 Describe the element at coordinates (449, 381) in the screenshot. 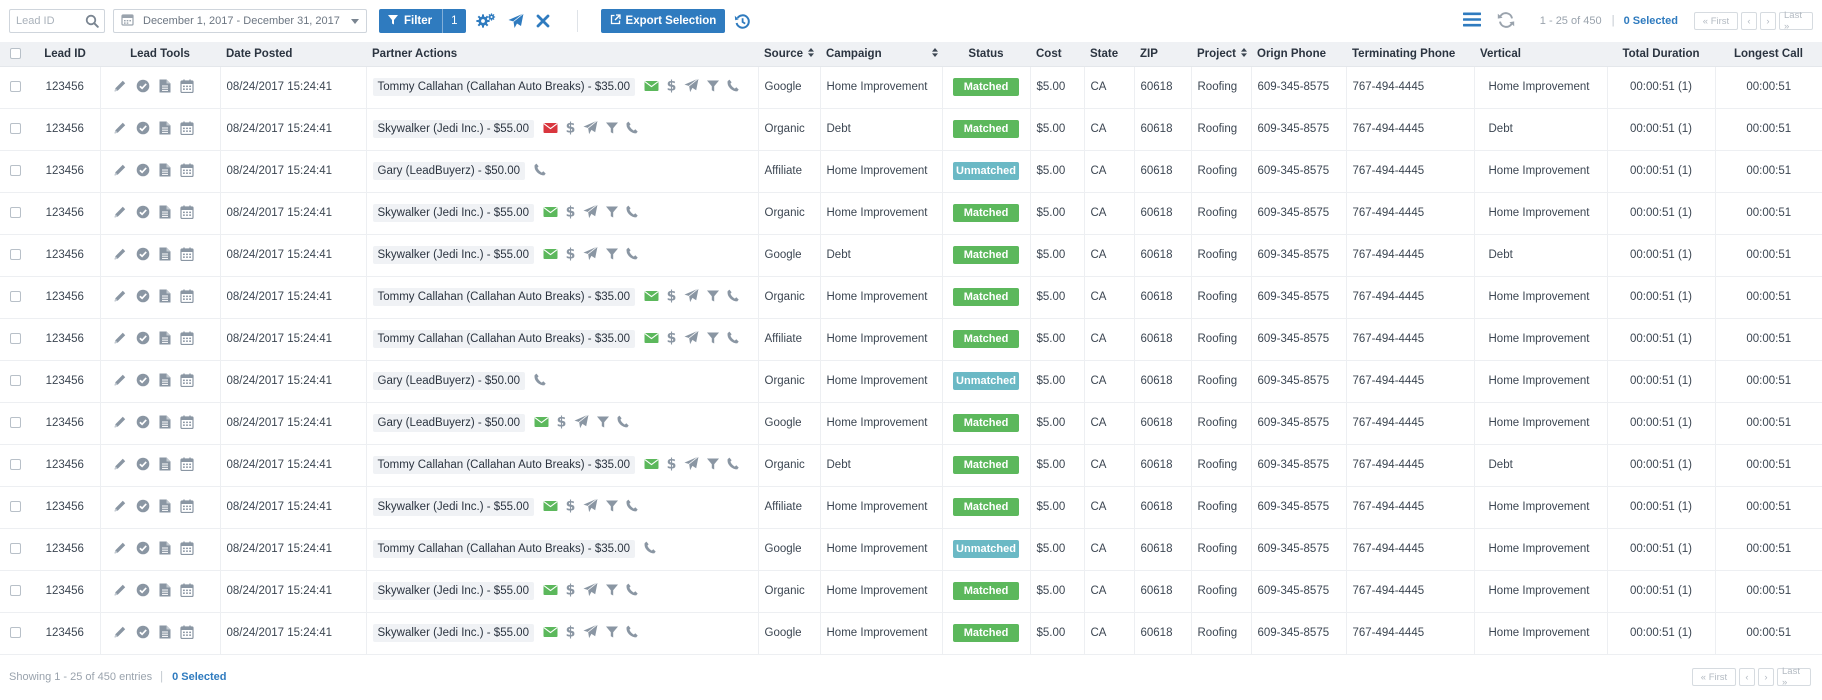

I see `partner-tag: Gary (LeadBuyerz) - $50.00` at that location.